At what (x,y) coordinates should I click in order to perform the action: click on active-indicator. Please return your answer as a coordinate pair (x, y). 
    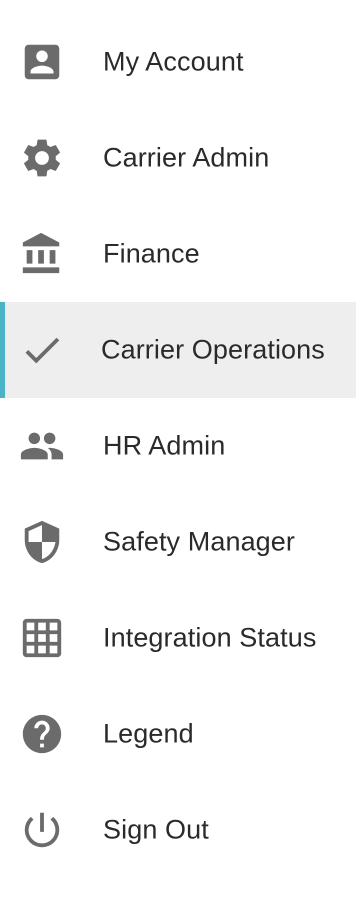
    Looking at the image, I should click on (2, 350).